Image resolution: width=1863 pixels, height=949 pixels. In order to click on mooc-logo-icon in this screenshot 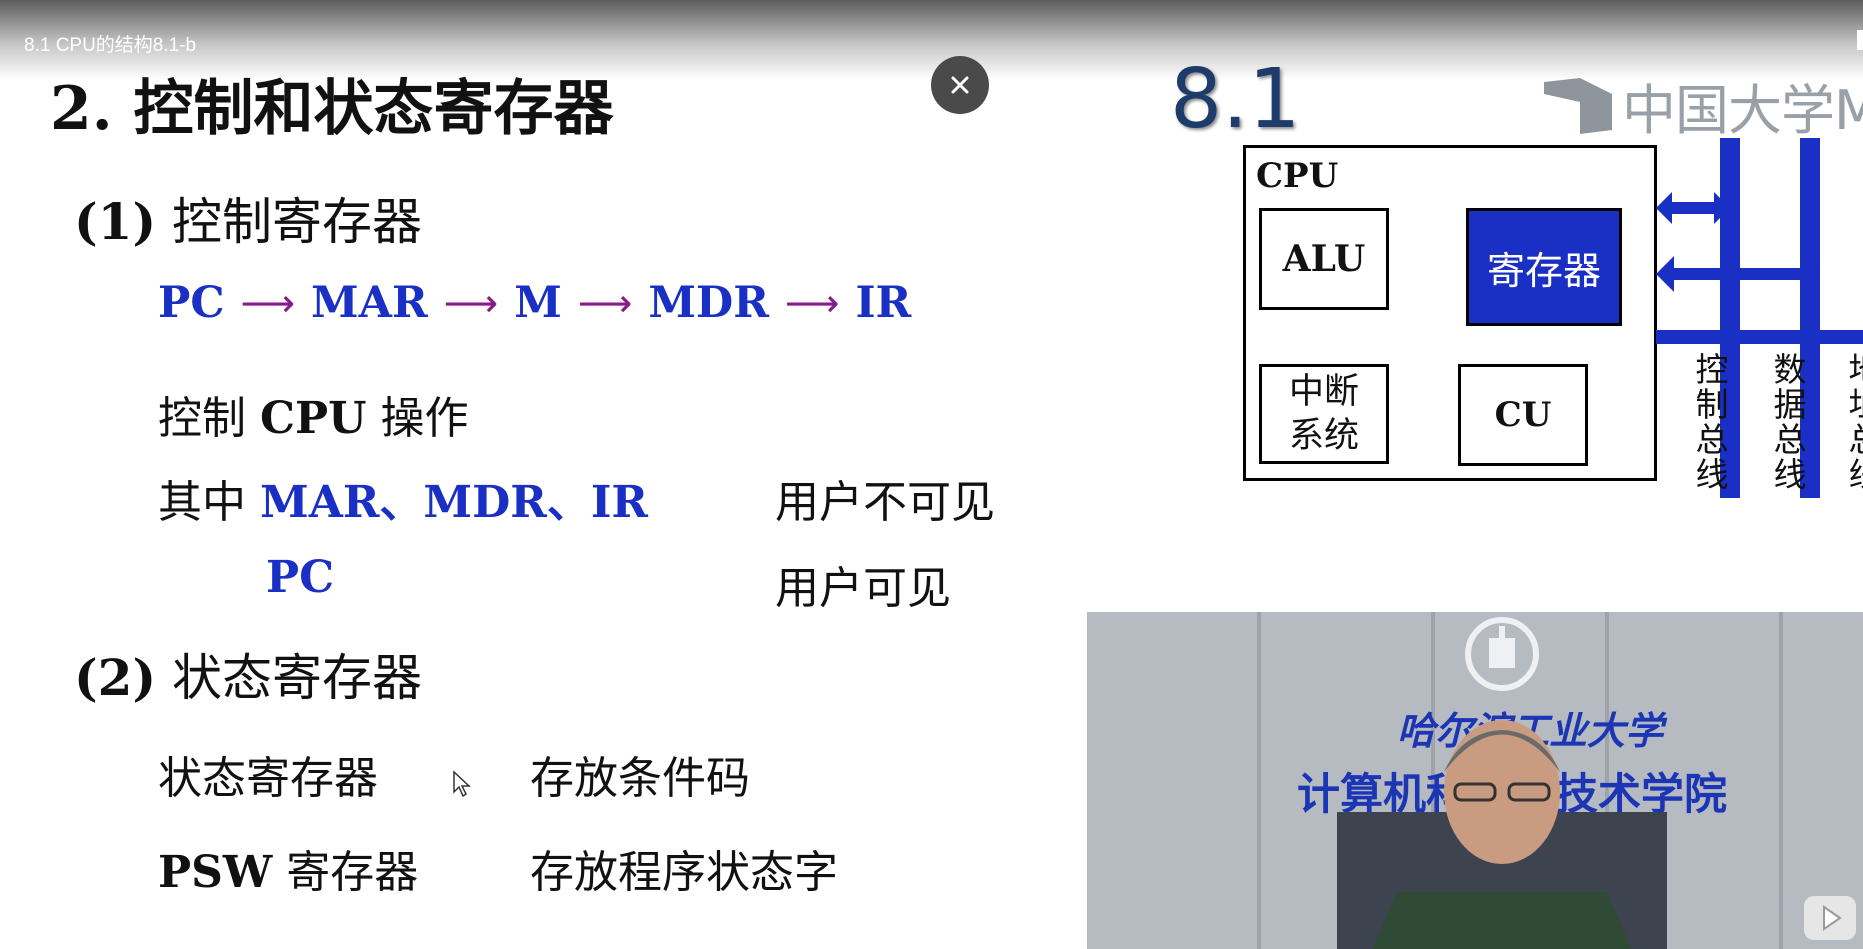, I will do `click(1578, 105)`.